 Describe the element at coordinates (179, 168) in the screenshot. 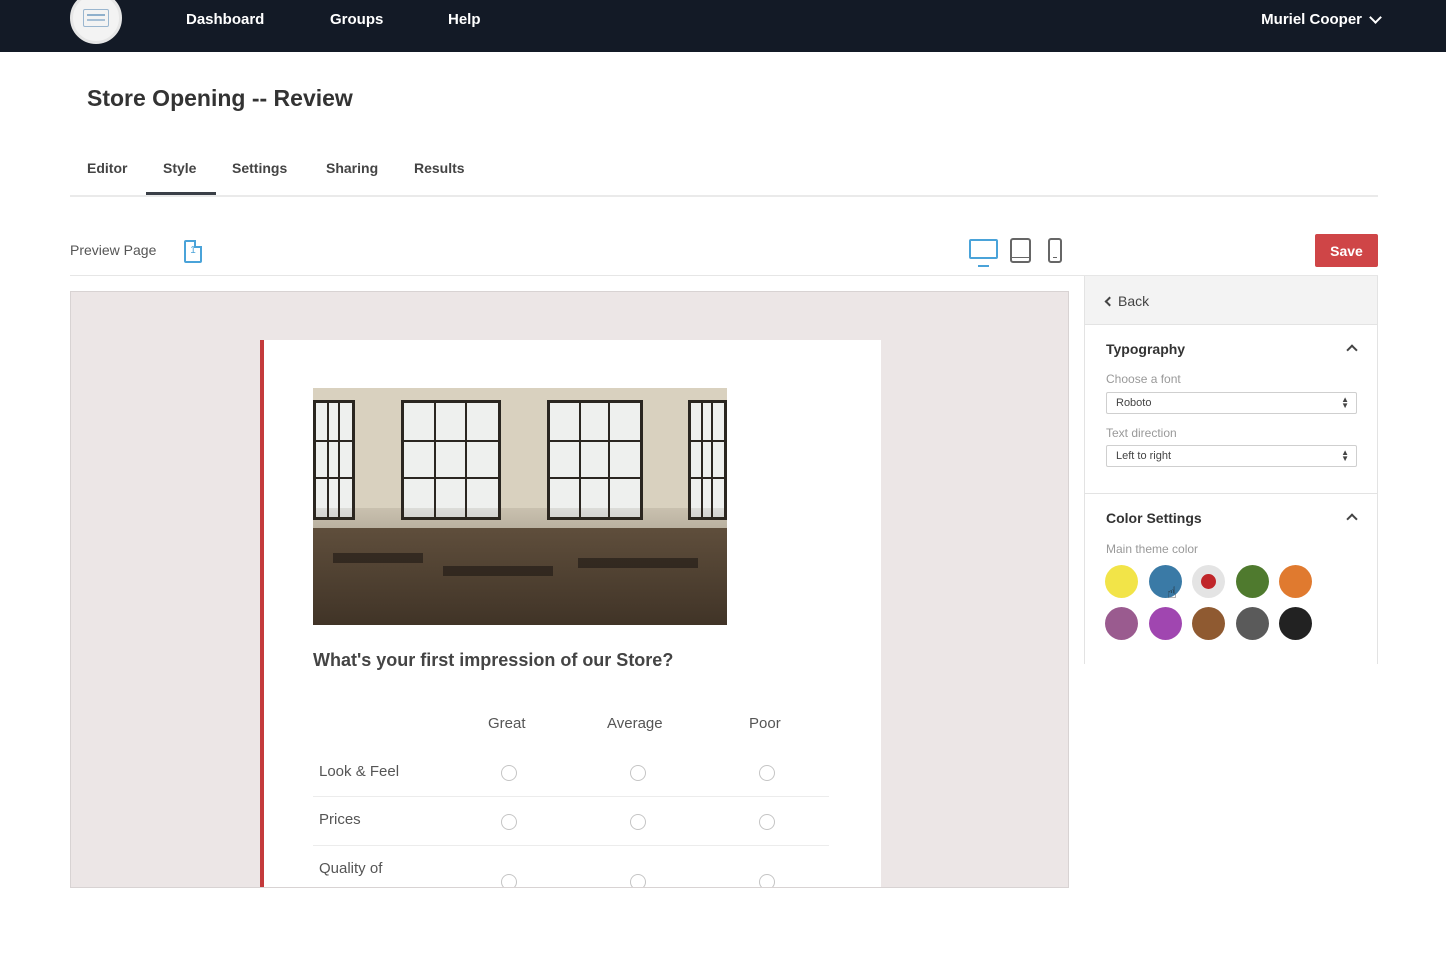

I see `tab-style: Style` at that location.